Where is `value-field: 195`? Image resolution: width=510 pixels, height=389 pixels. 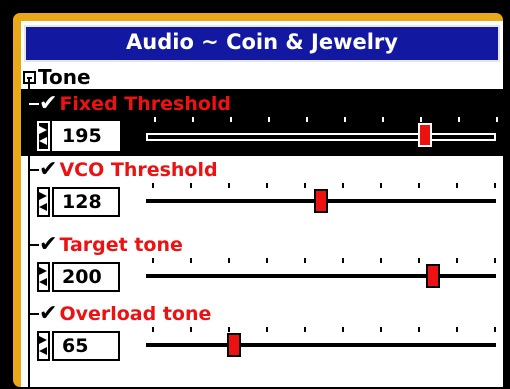
value-field: 195 is located at coordinates (86, 136).